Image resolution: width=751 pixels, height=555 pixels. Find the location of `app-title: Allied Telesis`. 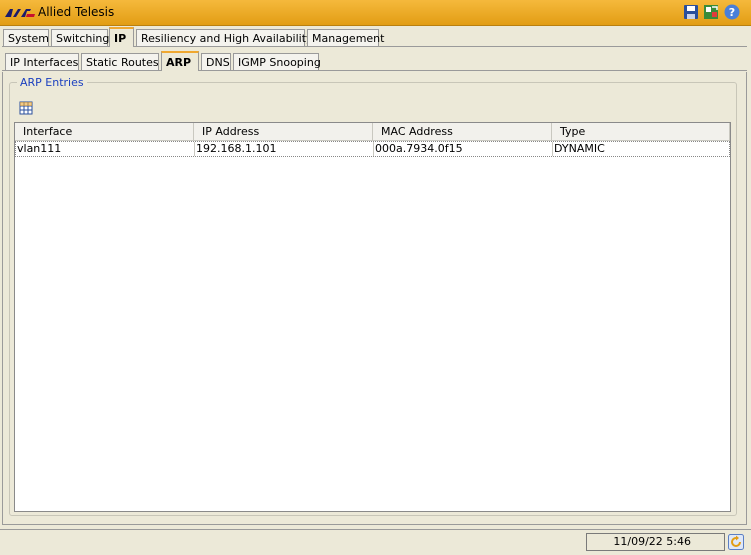

app-title: Allied Telesis is located at coordinates (76, 12).